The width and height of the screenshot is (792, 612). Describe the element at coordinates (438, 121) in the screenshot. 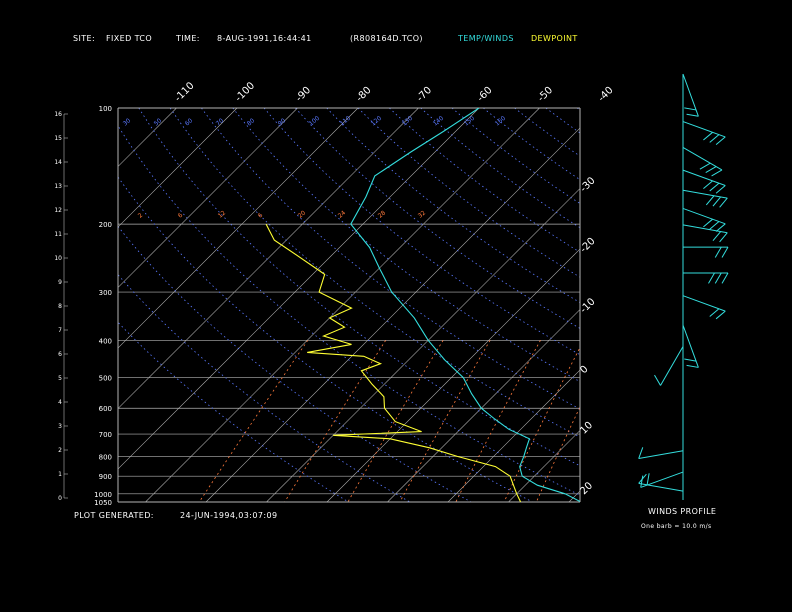

I see `dry-adiabat-label: 140` at that location.